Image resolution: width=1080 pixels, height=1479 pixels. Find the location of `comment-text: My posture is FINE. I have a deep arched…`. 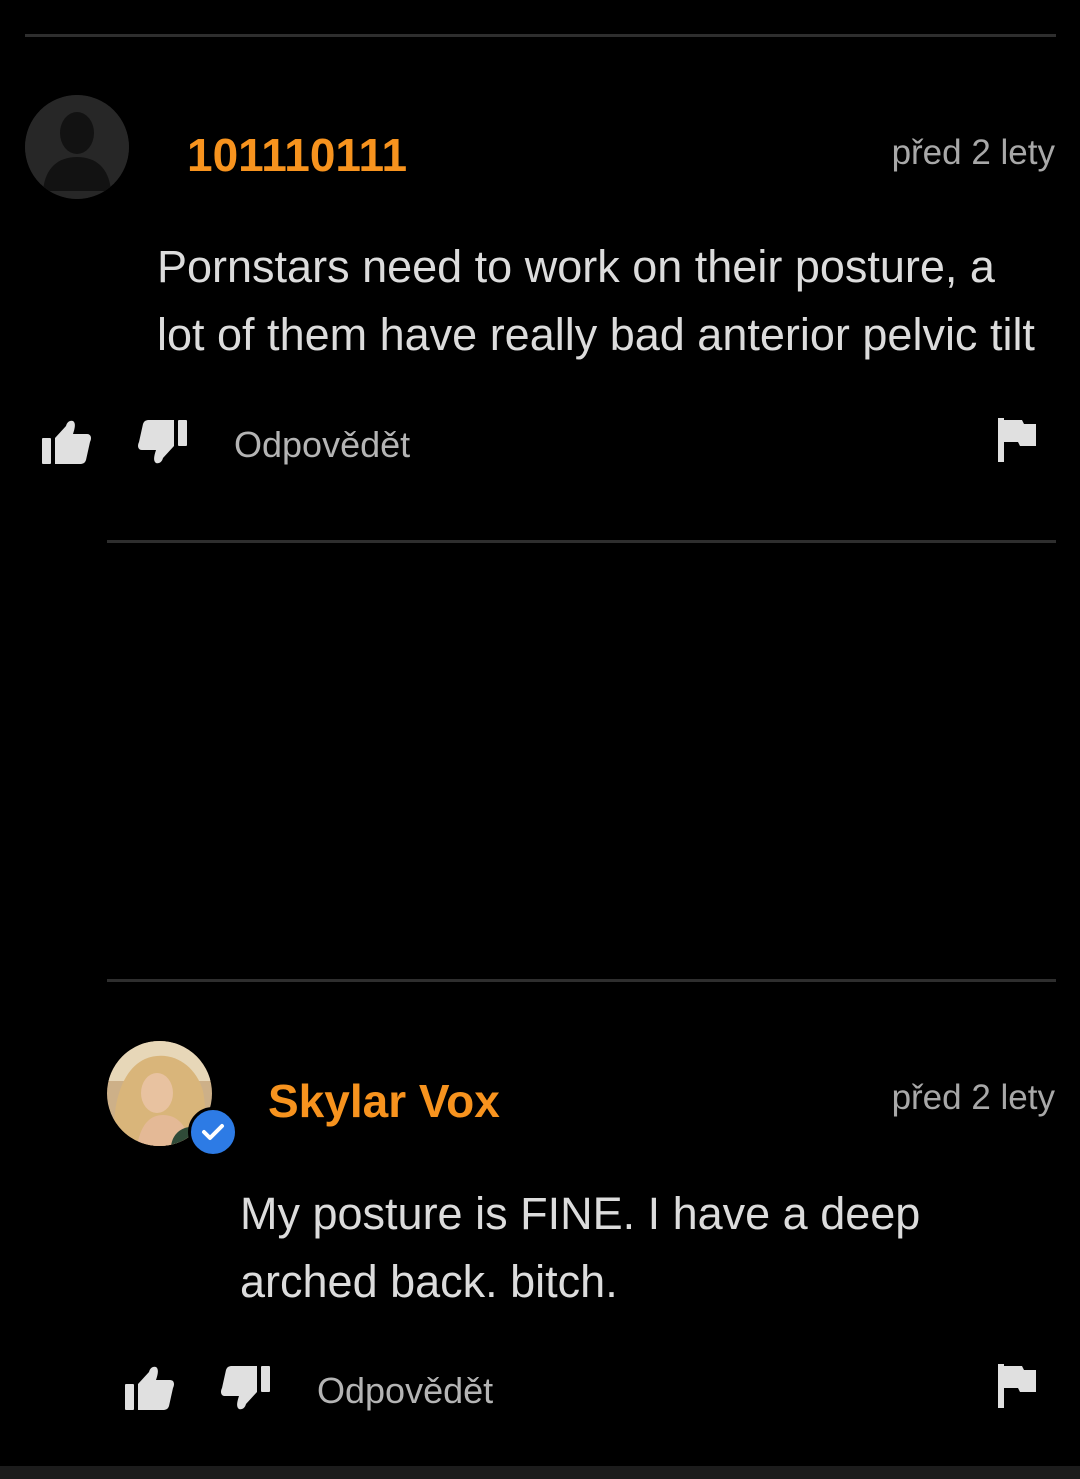

comment-text: My posture is FINE. I have a deep arched… is located at coordinates (580, 1248).